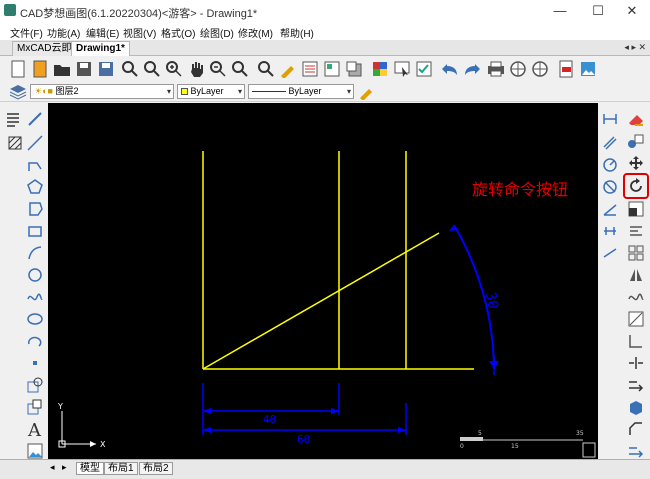 The width and height of the screenshot is (650, 479). Describe the element at coordinates (35, 385) in the screenshot. I see `insert-block-icon` at that location.